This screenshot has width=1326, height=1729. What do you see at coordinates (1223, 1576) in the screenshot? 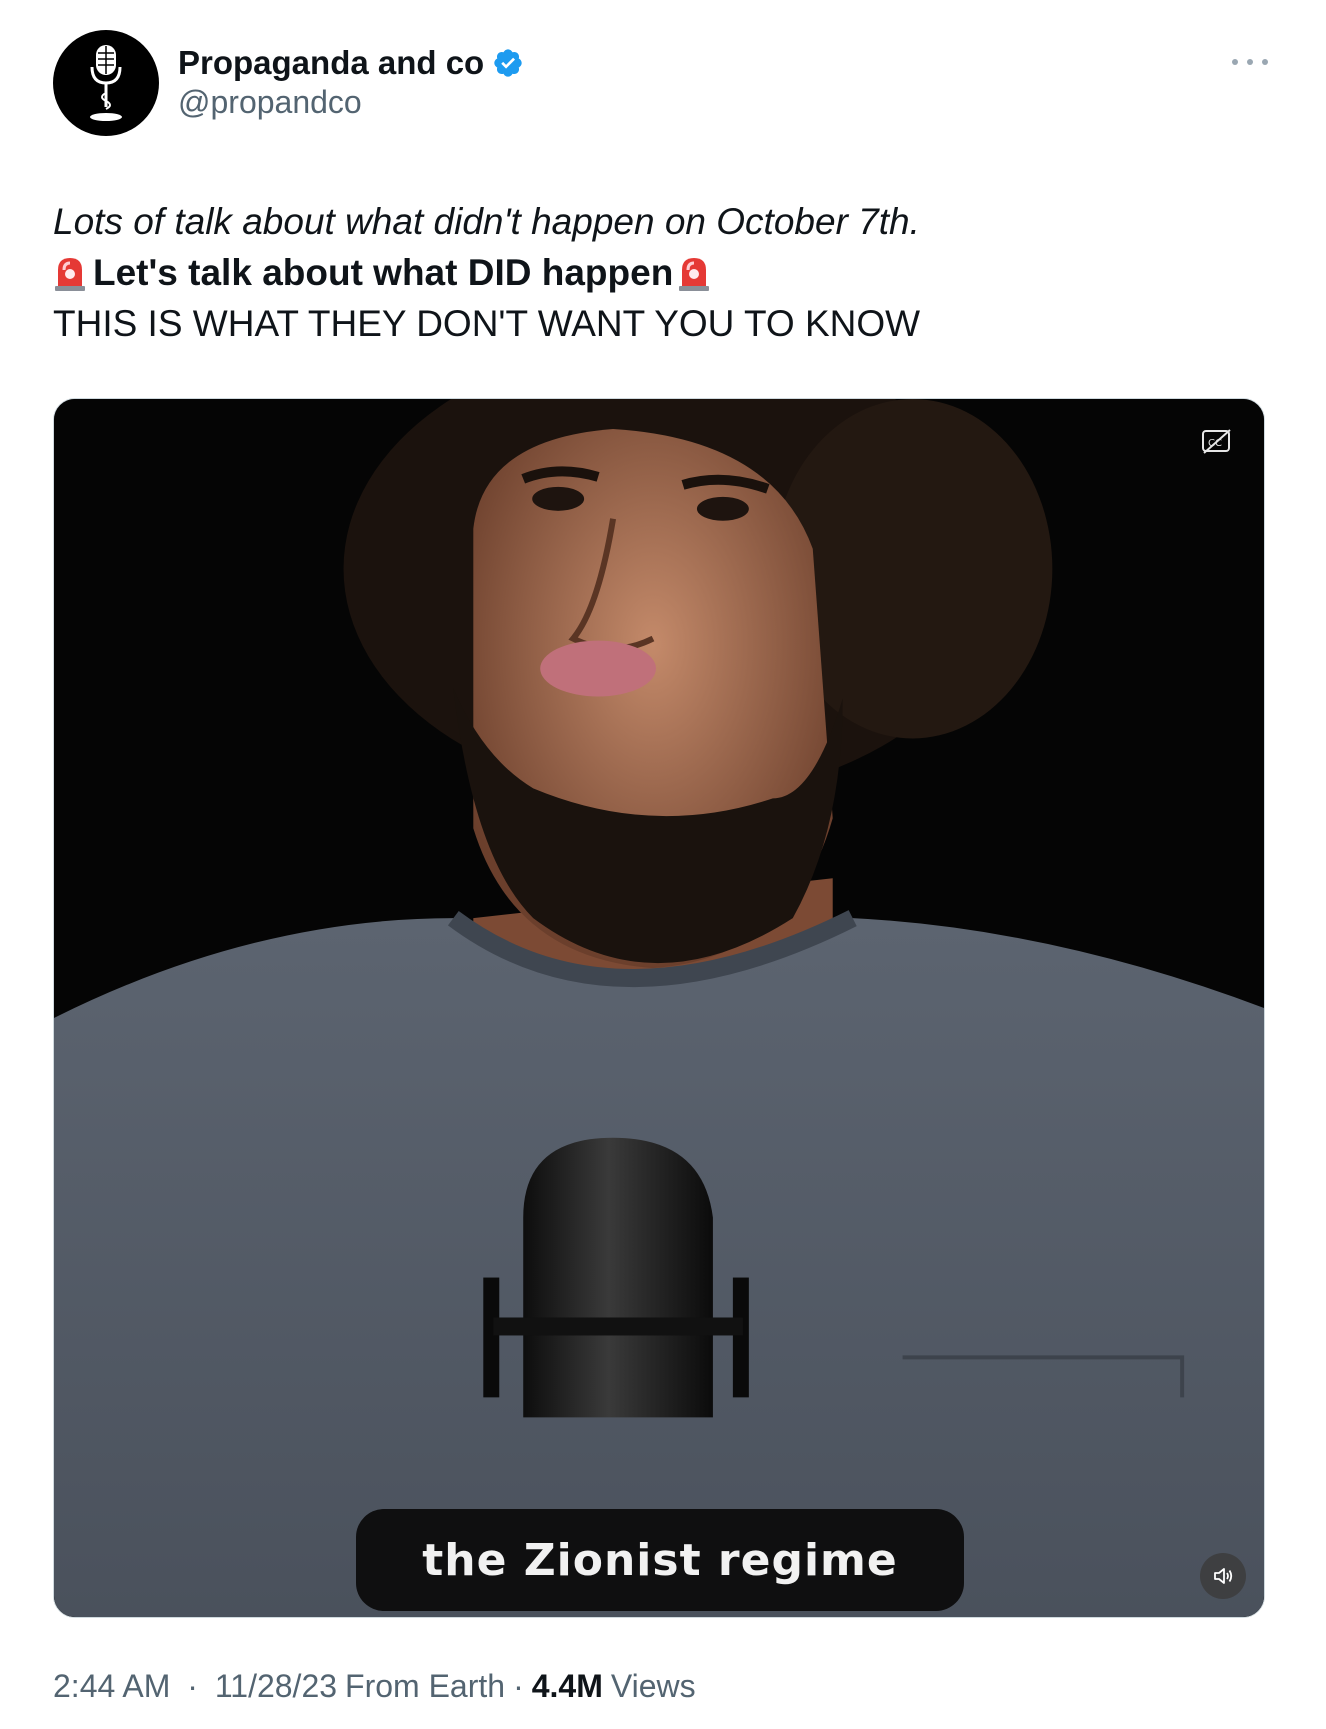
I see `volume-icon` at bounding box center [1223, 1576].